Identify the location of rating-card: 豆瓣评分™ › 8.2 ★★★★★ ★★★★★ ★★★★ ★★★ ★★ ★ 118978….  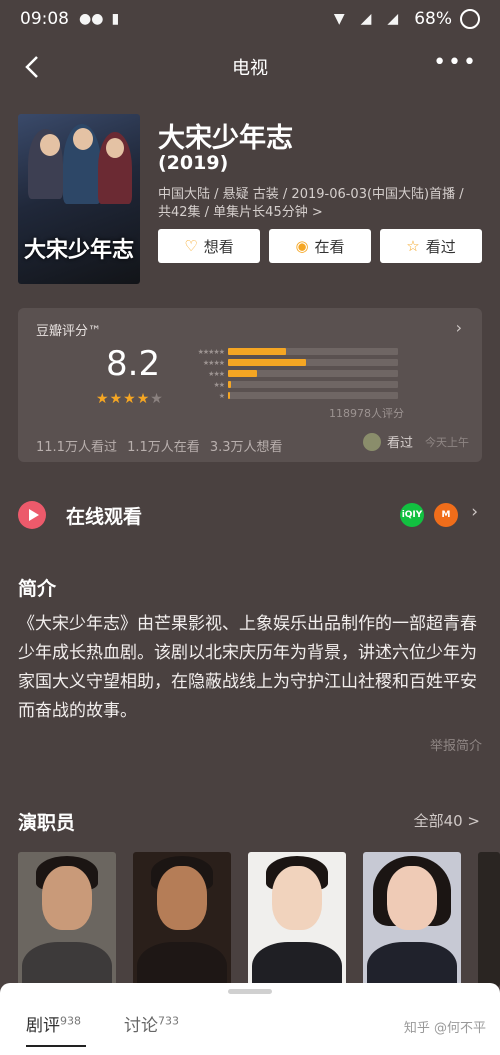
(250, 385).